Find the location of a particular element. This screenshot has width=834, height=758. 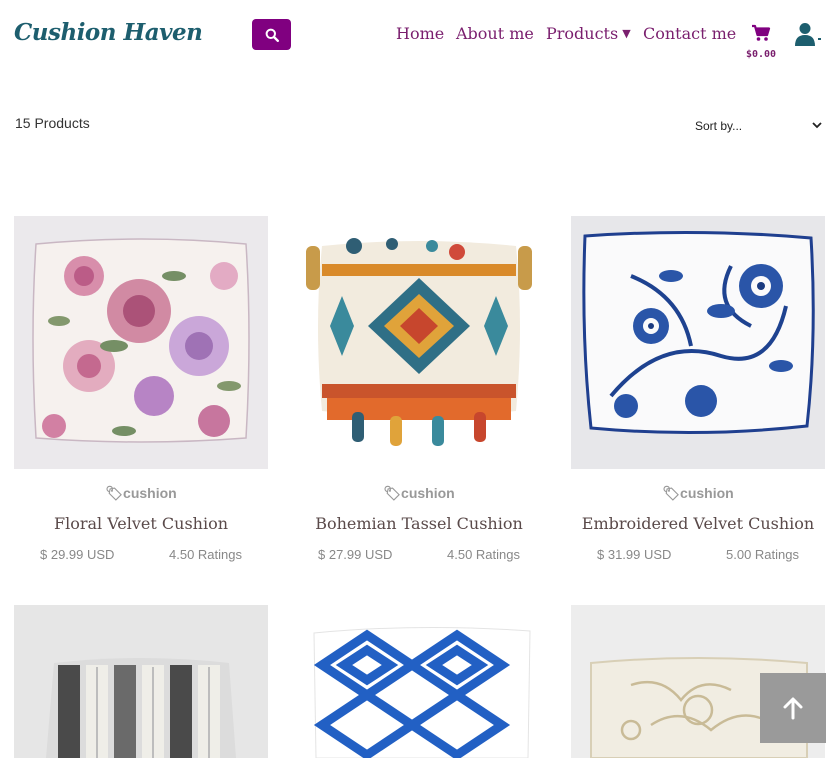

chevron-down-icon is located at coordinates (817, 125).